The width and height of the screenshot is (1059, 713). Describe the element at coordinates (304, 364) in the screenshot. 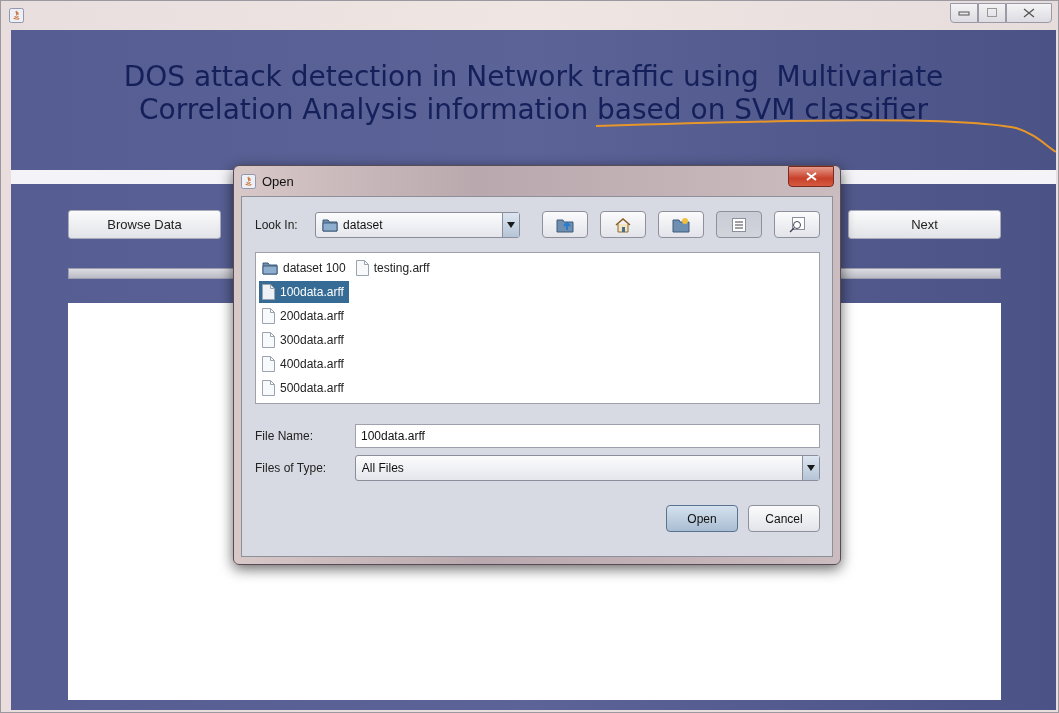

I see `file-list-item: 400data.arff` at that location.